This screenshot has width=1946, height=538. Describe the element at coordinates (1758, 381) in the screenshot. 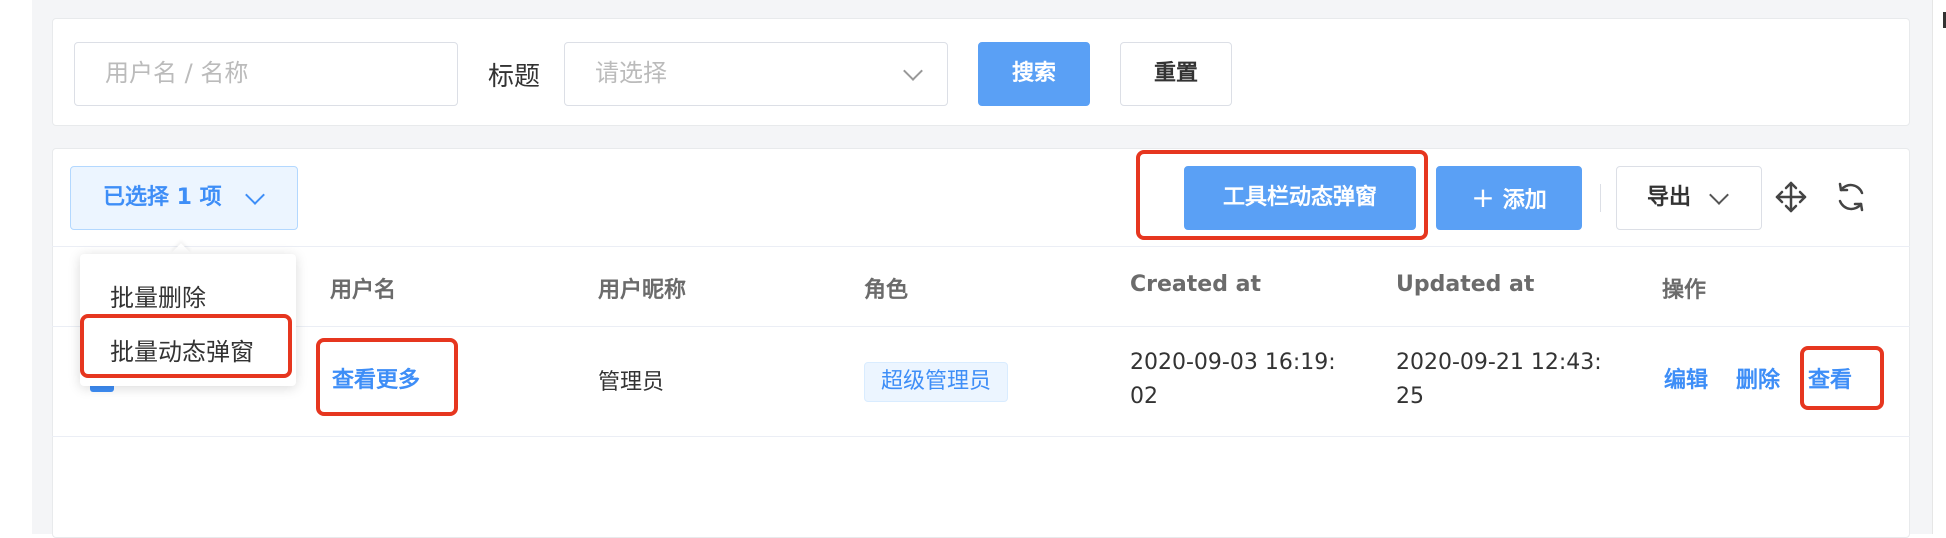

I see `delete-link: 删除` at that location.